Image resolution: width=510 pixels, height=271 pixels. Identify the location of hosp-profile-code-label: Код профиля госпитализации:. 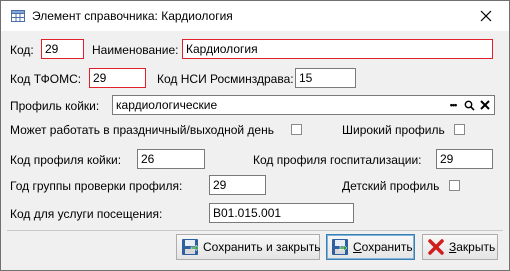
(337, 160).